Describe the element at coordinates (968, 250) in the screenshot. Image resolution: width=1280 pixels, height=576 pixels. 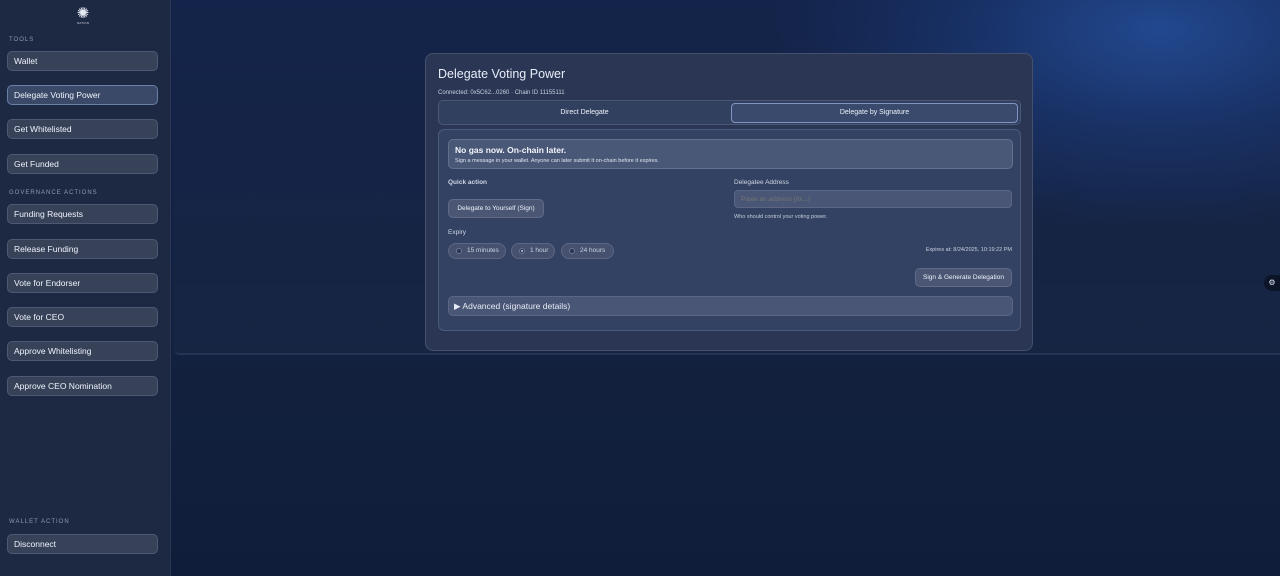
I see `expires-at-text: Expires at: 8/24/2025, 10:19:22 PM` at that location.